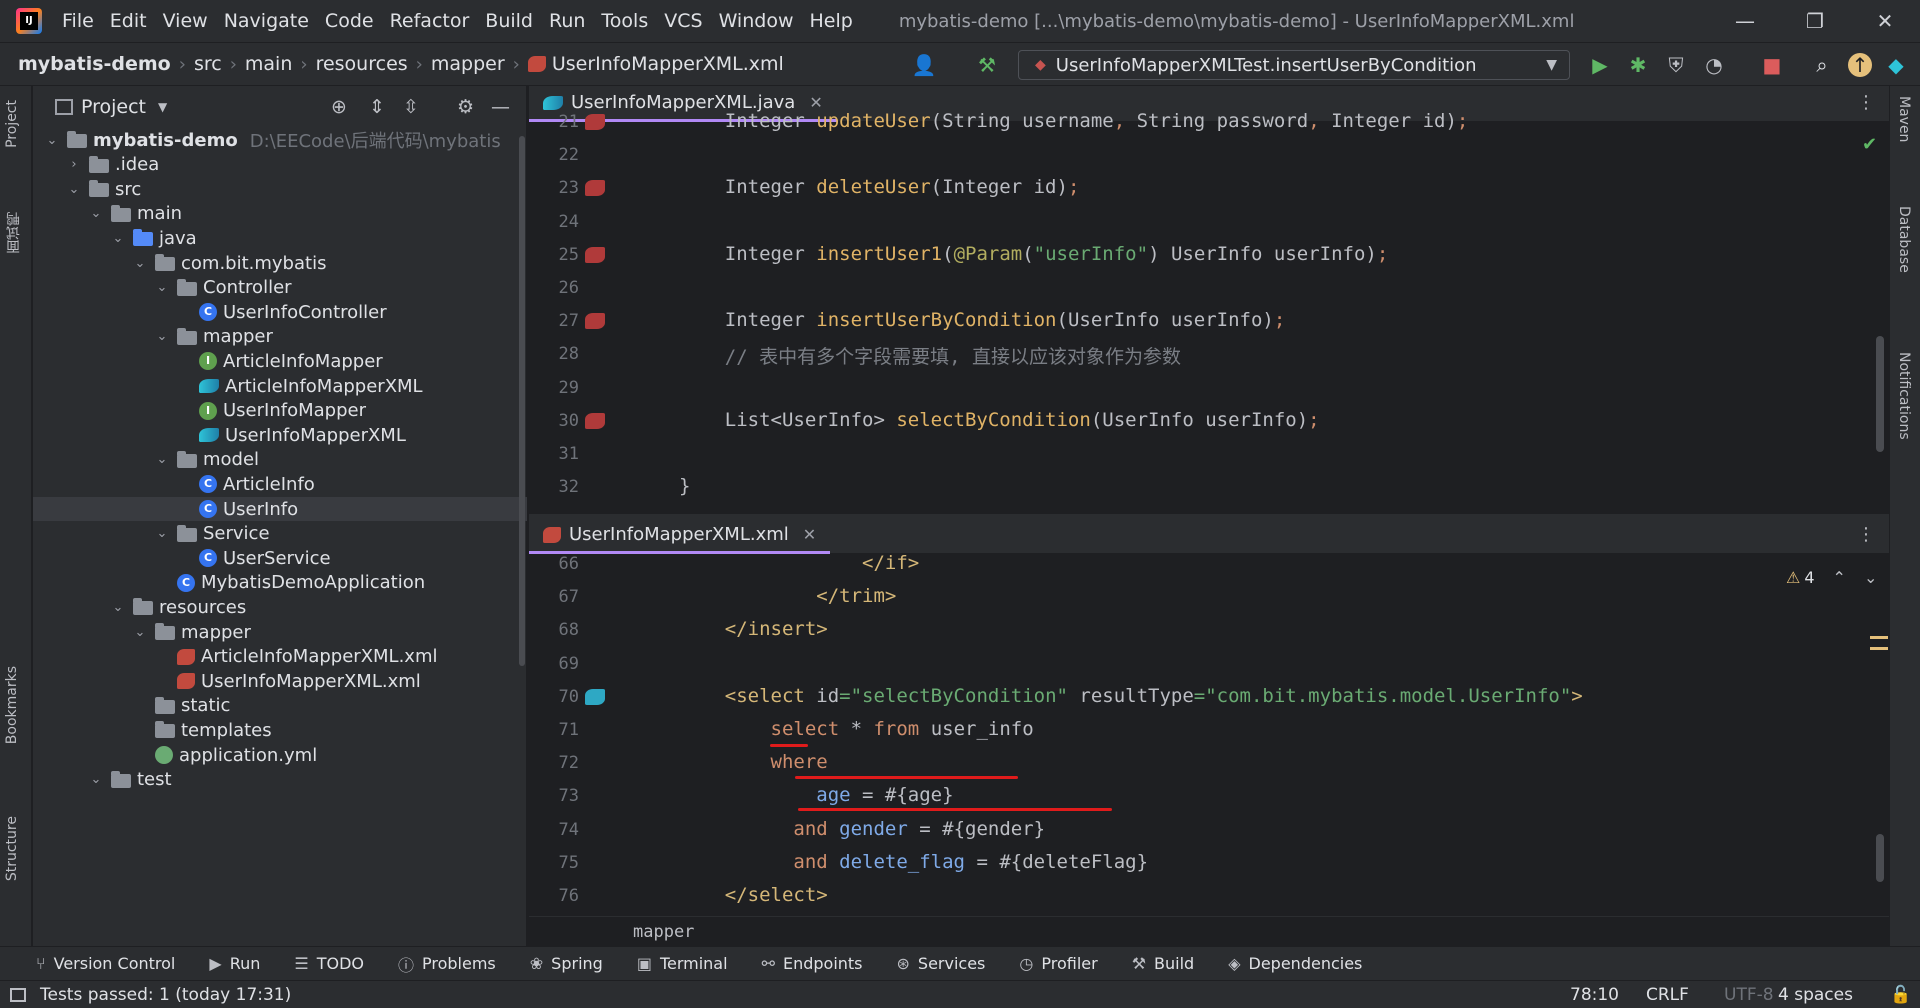 The width and height of the screenshot is (1920, 1008). I want to click on tool-version-control: ⑂ Version Control, so click(105, 963).